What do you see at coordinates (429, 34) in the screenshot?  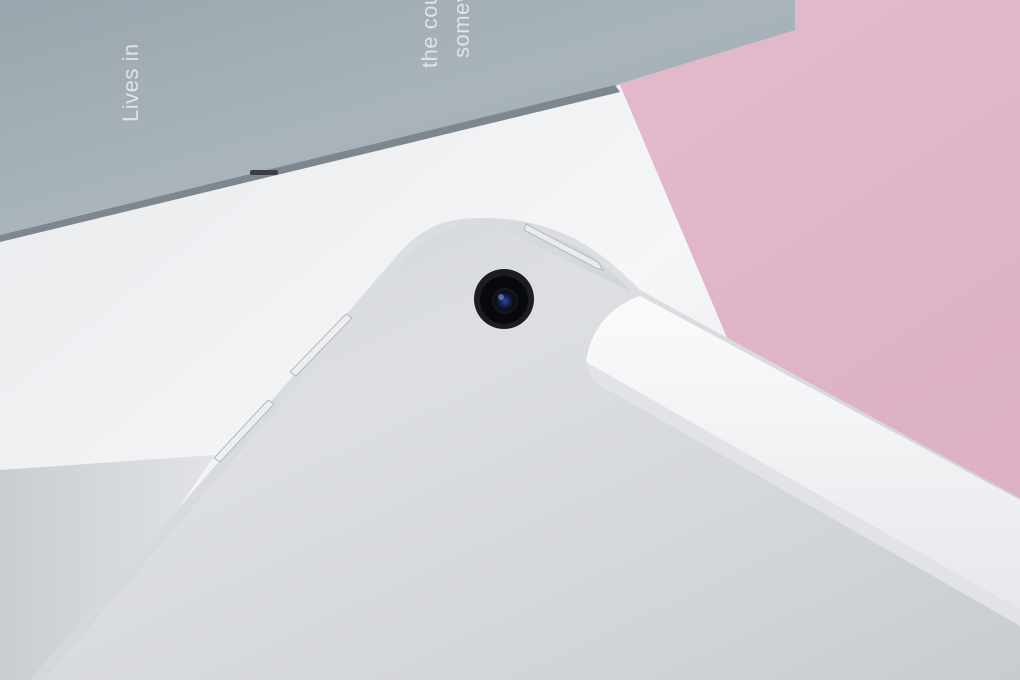 I see `book-cover-text-line-2: the cou` at bounding box center [429, 34].